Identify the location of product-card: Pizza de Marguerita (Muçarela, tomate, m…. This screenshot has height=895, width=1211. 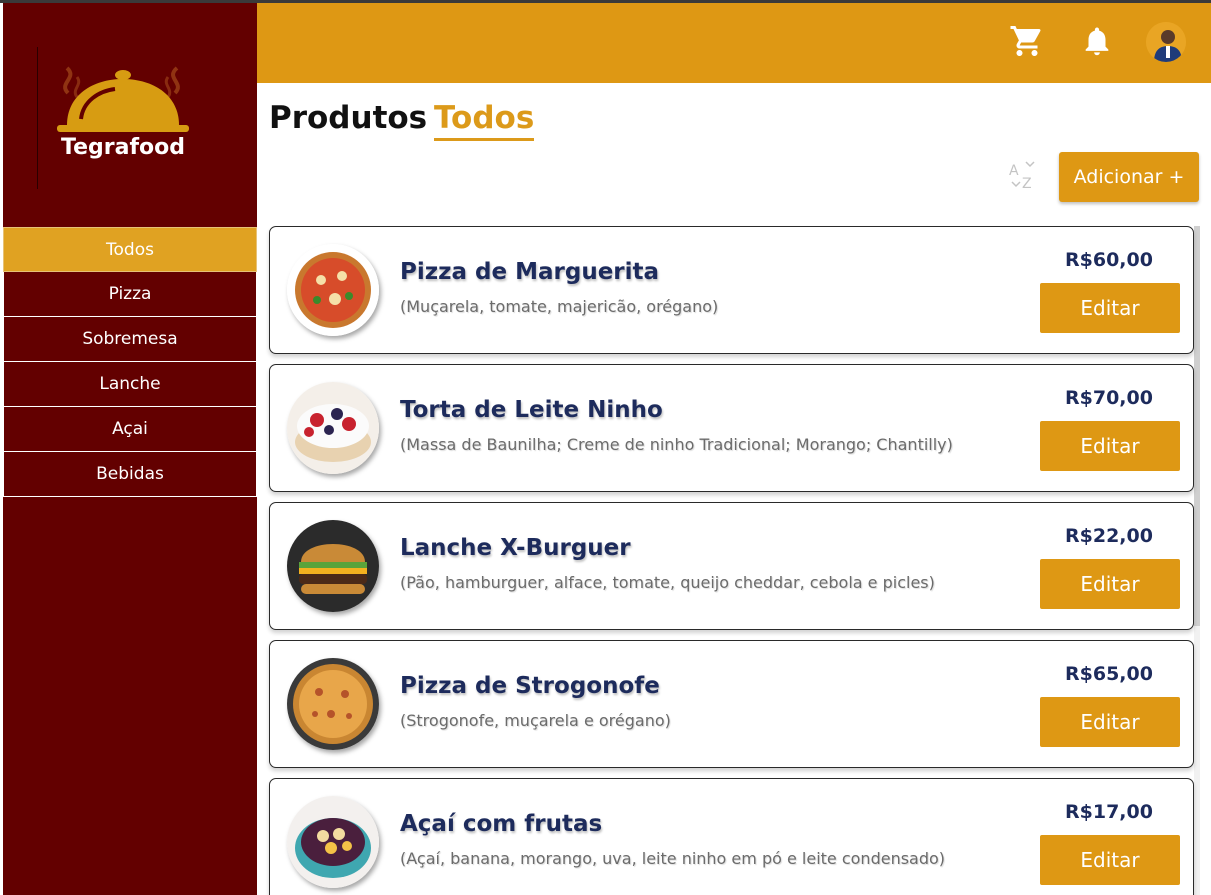
(731, 290).